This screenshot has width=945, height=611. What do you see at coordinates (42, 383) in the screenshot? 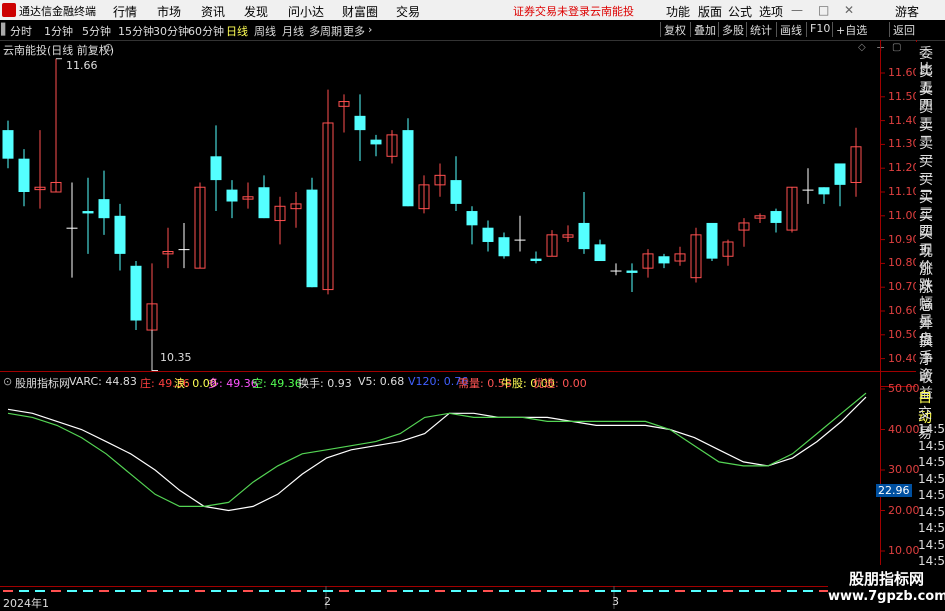
I see `indicator-name: 股朋指标网` at bounding box center [42, 383].